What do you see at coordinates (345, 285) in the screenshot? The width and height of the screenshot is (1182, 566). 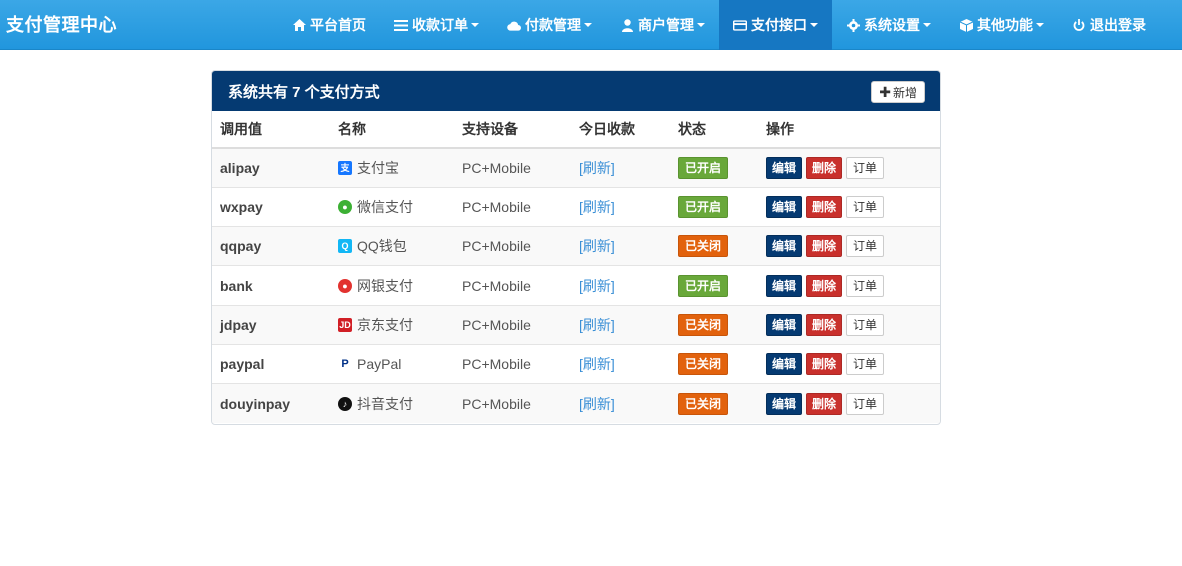 I see `unionpay-icon: ●` at bounding box center [345, 285].